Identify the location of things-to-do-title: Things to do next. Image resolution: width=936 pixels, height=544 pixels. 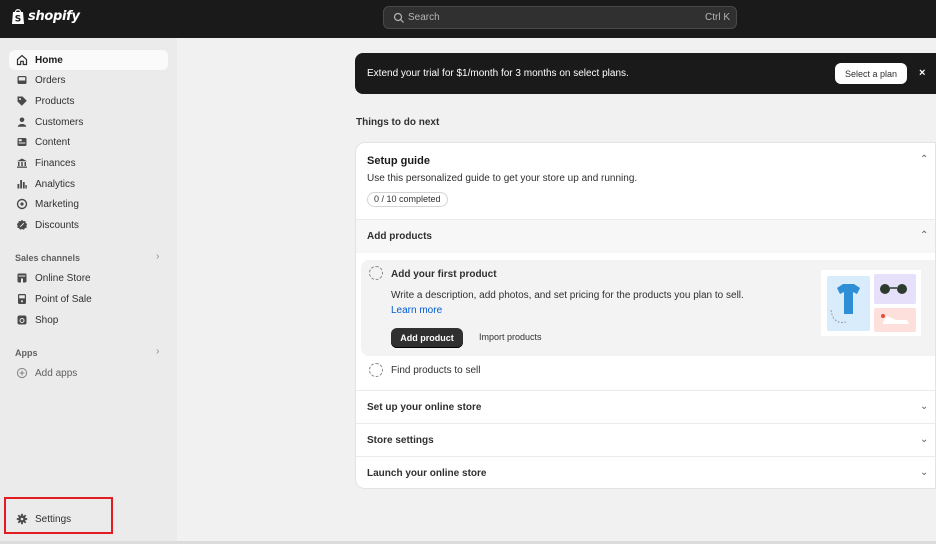
(398, 122).